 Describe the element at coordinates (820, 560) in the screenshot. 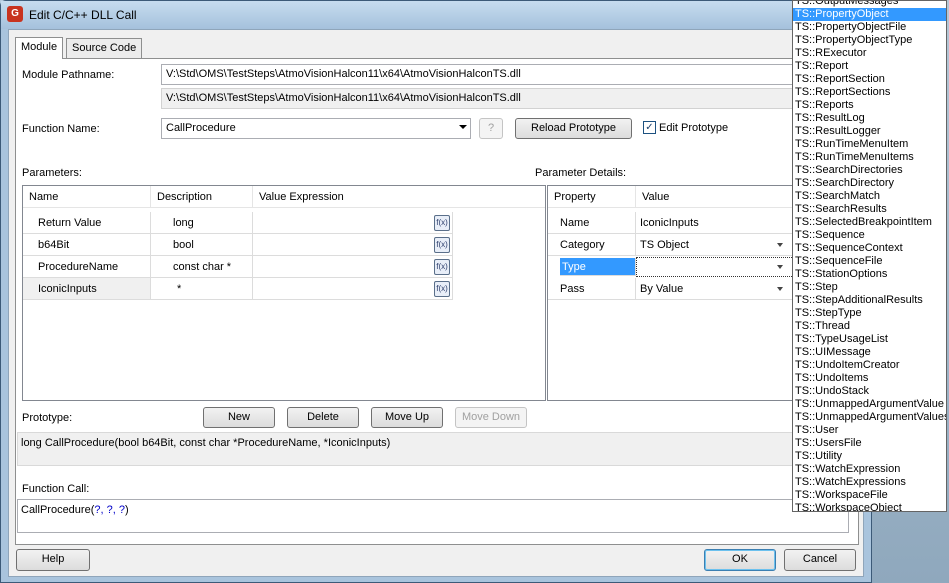

I see `cancel-button: Cancel` at that location.